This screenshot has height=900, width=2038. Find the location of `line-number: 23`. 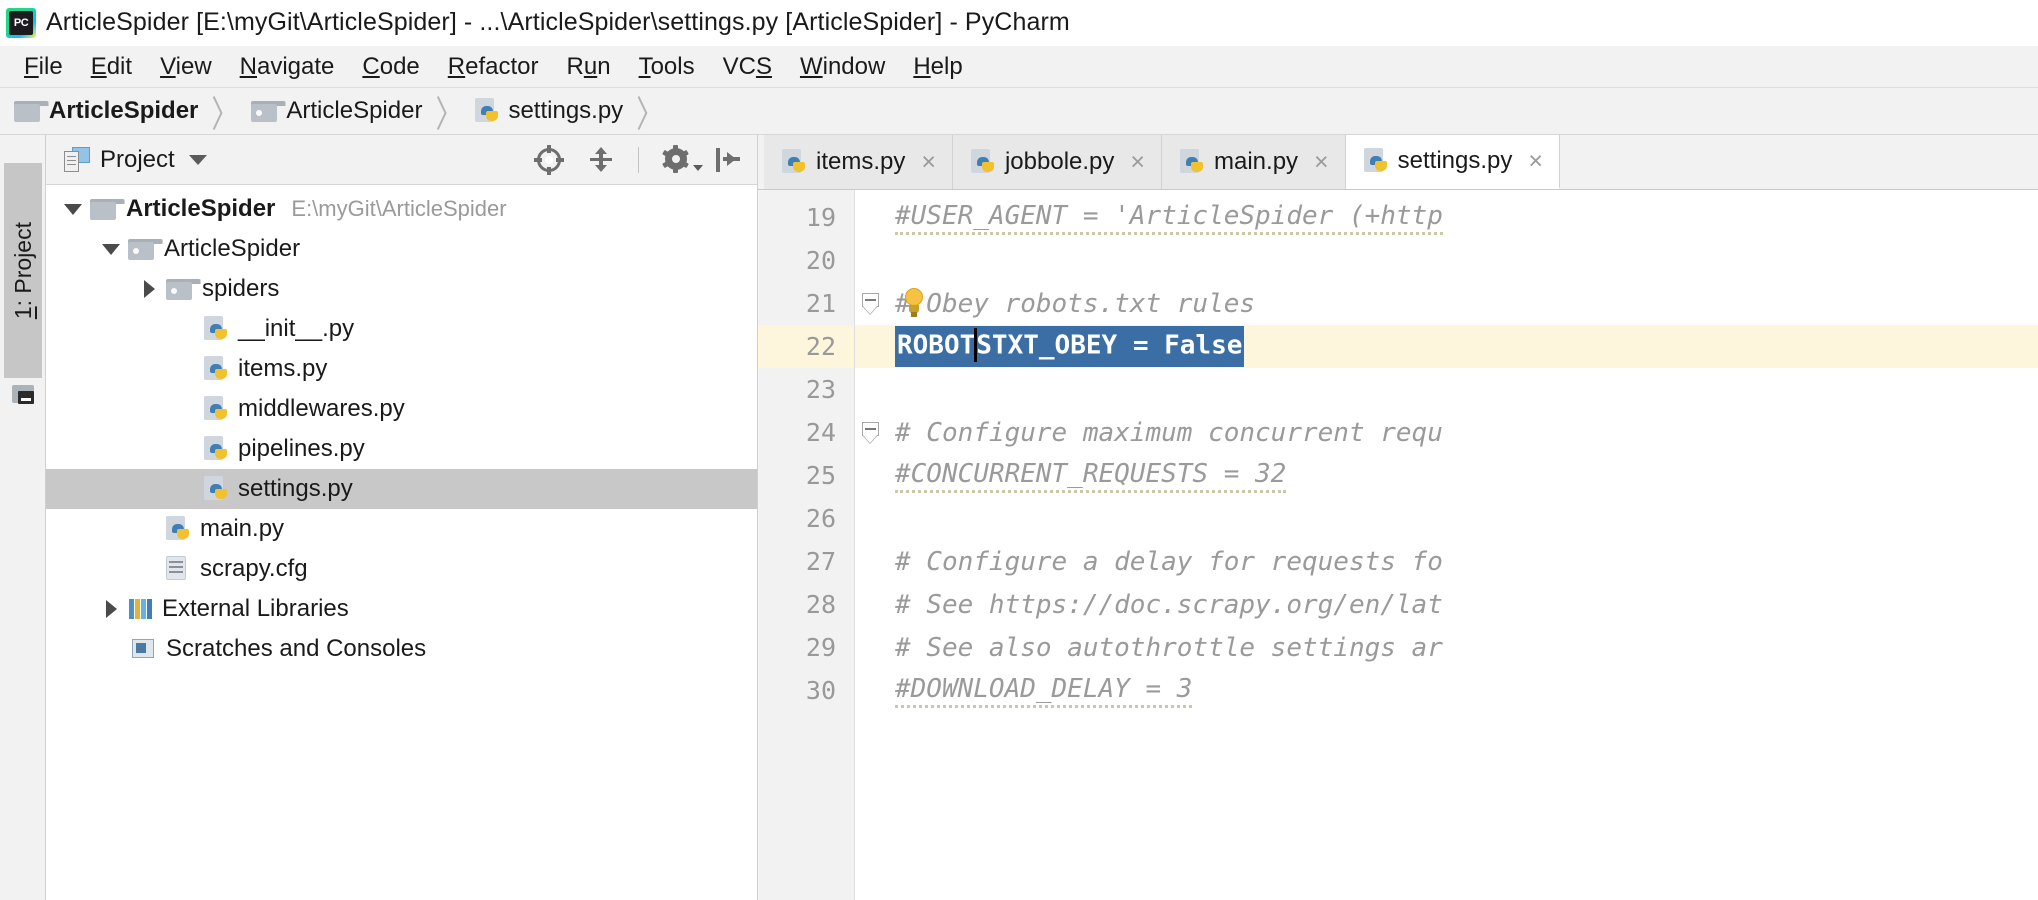

line-number: 23 is located at coordinates (820, 389).